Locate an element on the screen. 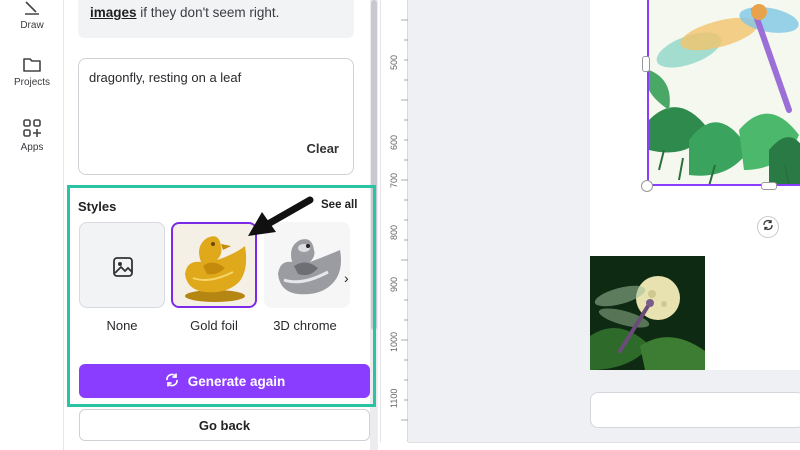 The height and width of the screenshot is (450, 800). selected-dragonfly-image is located at coordinates (723, 93).